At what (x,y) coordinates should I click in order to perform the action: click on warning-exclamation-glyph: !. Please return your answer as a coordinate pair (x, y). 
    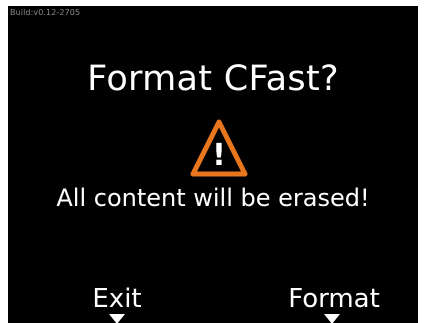
    Looking at the image, I should click on (219, 155).